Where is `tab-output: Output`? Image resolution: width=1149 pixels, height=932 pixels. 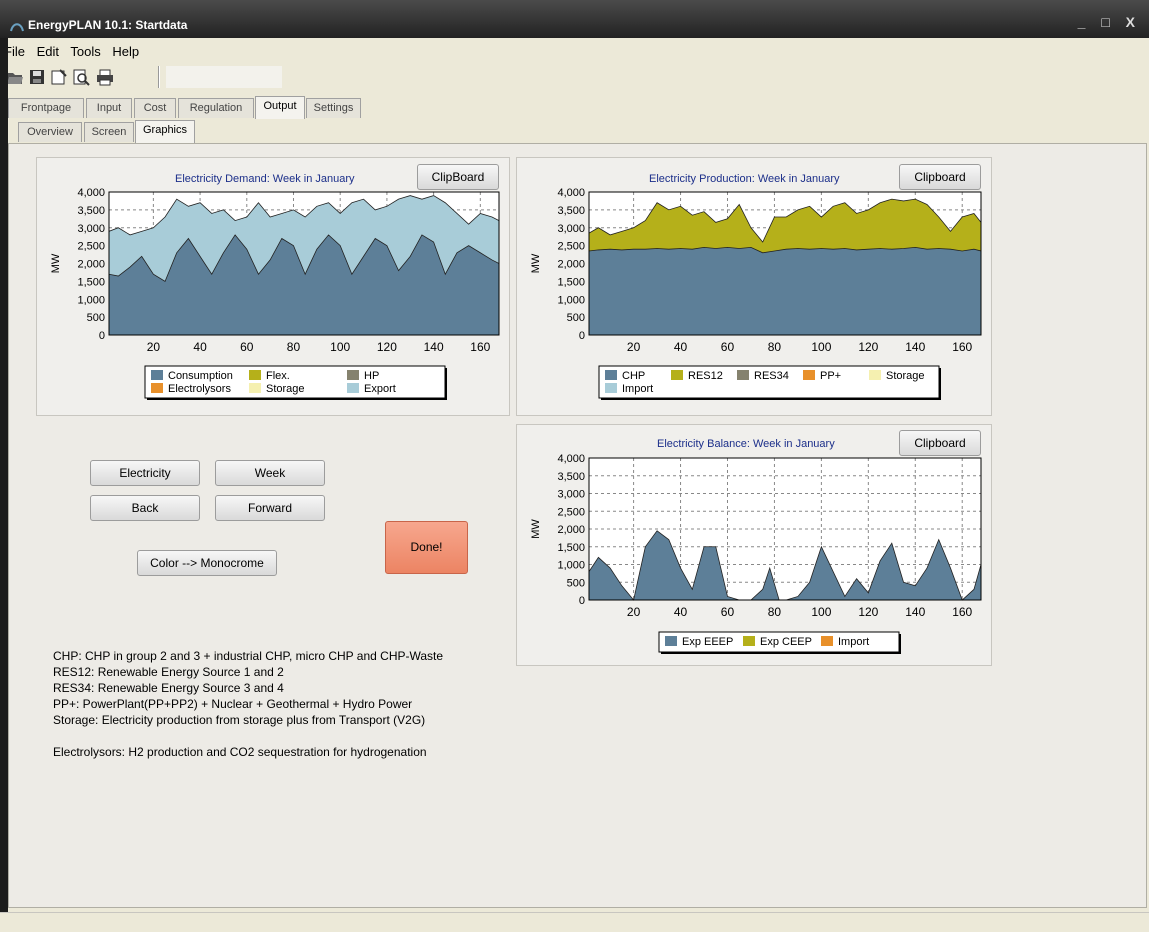
tab-output: Output is located at coordinates (280, 107).